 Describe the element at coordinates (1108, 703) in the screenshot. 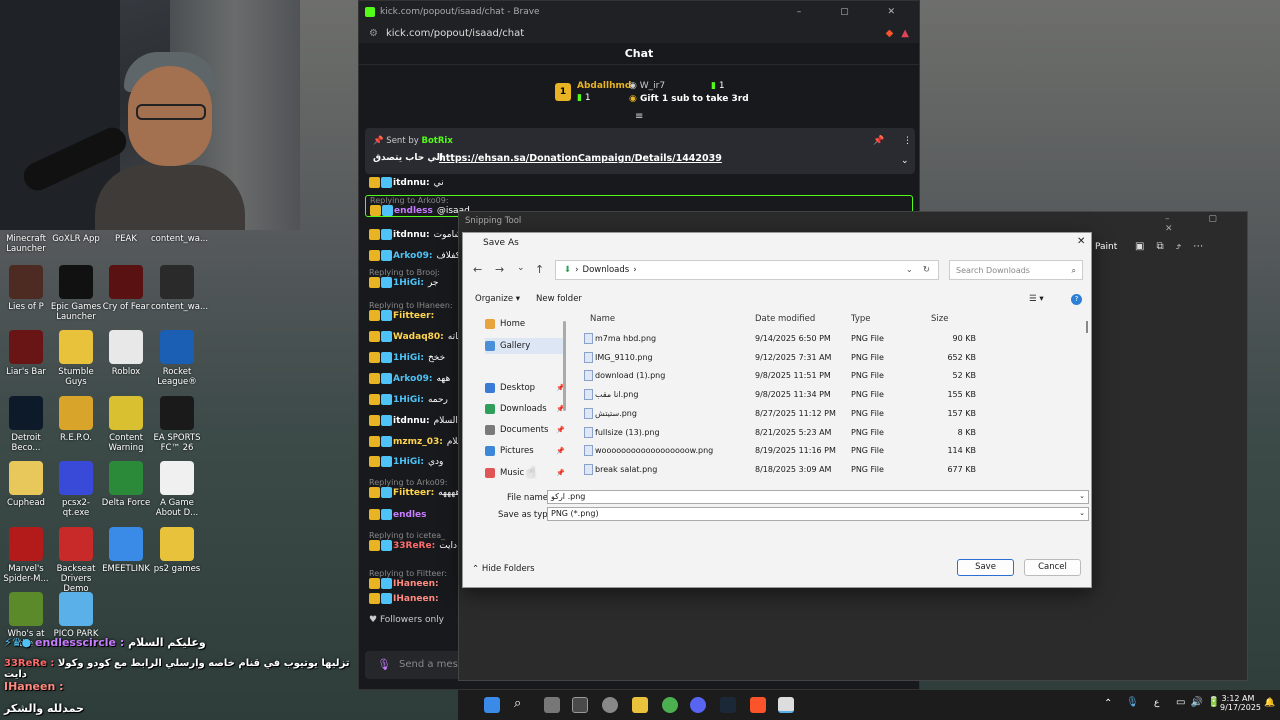

I see `show-hidden-icons: ⌃` at that location.